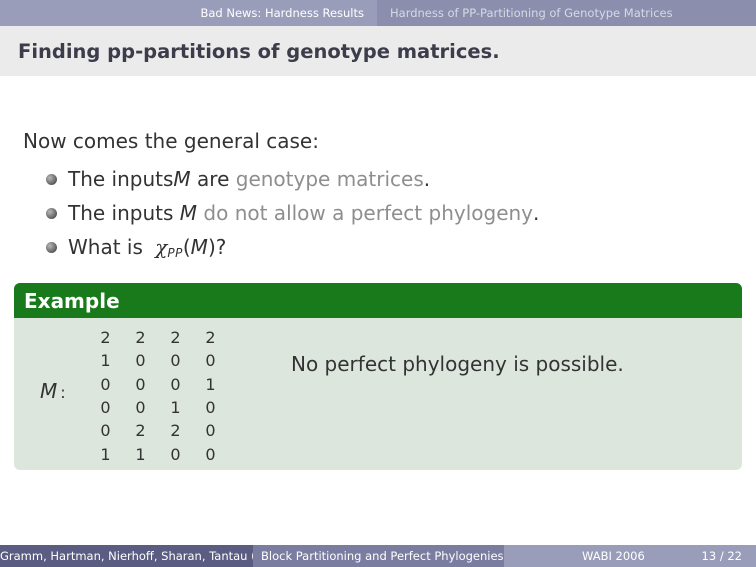 This screenshot has height=567, width=756. I want to click on footer-meta: WABI 2006 13 / 22, so click(630, 556).